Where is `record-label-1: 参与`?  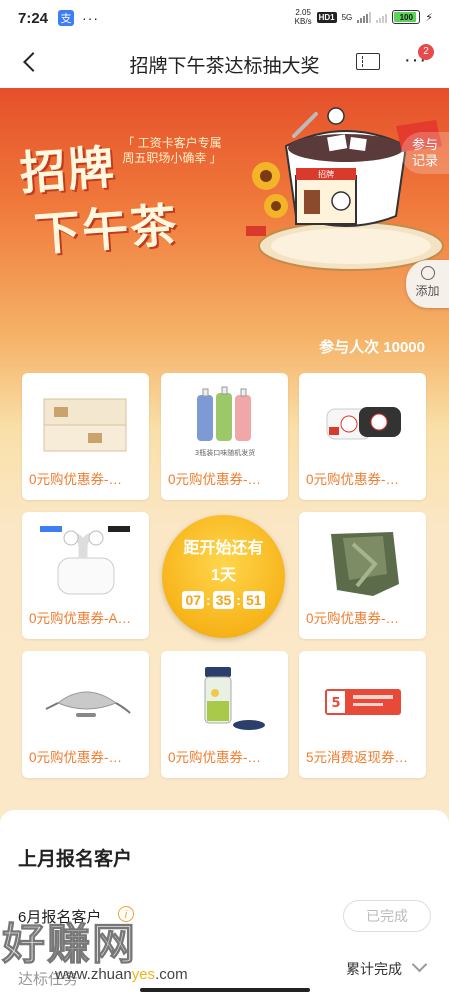
record-label-1: 参与 is located at coordinates (424, 144).